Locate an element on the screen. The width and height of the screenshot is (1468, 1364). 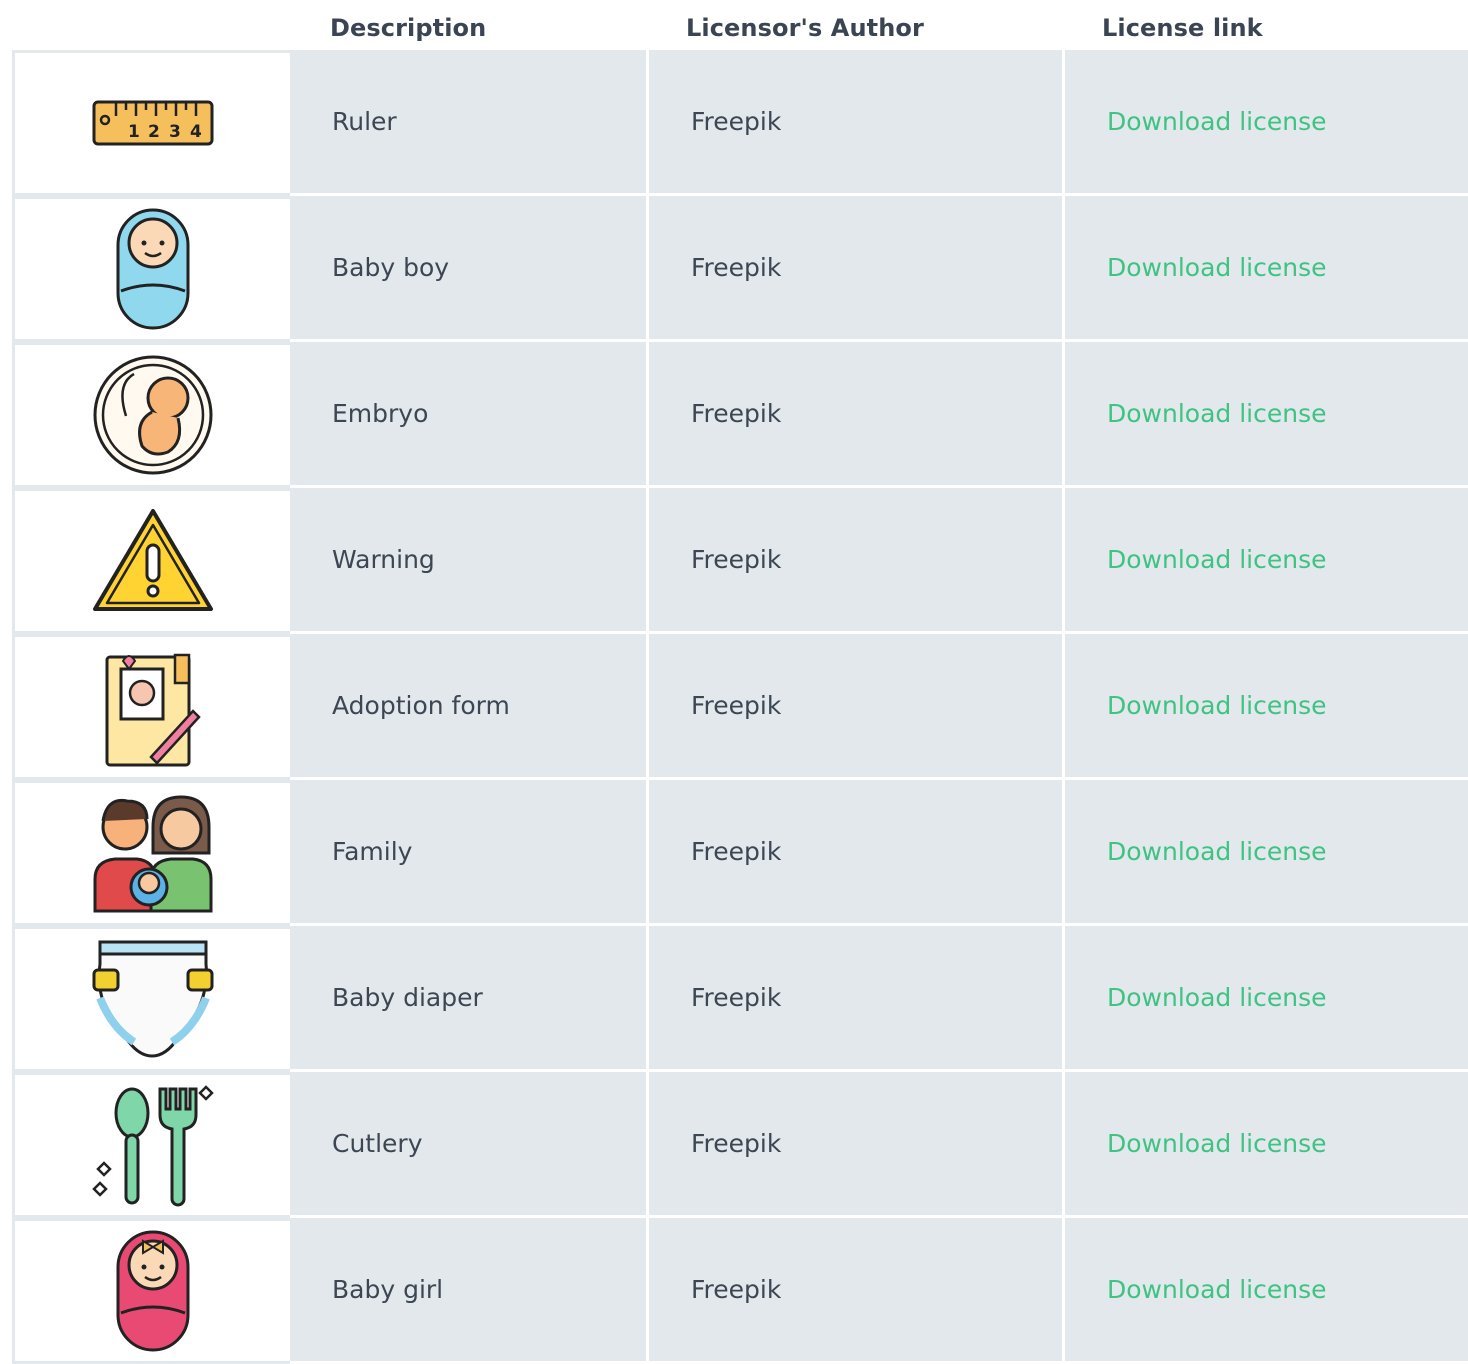
cell-description: Cutlery is located at coordinates (468, 1143).